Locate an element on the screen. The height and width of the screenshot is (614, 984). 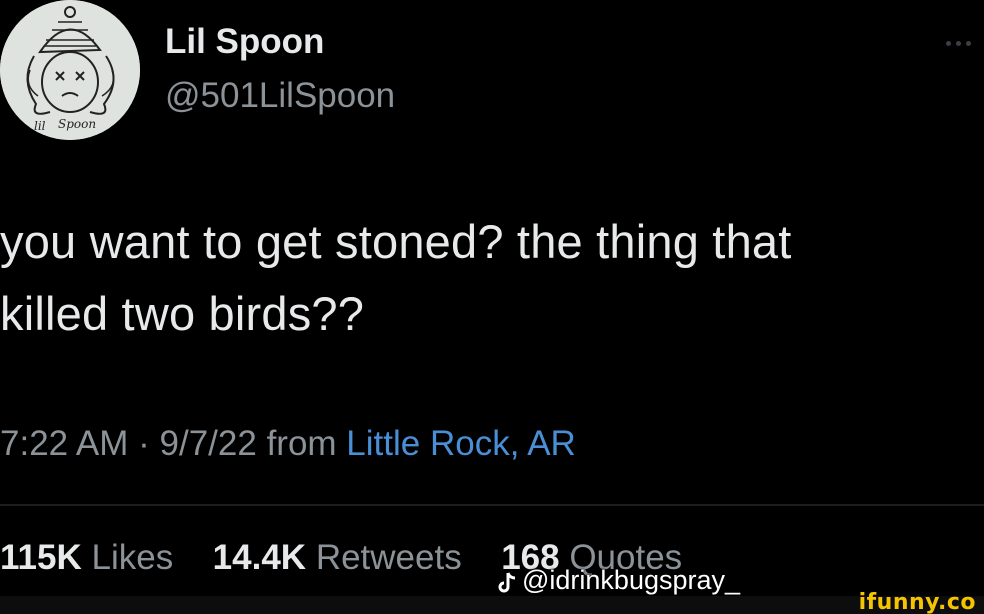
likes-stat: 115K Likes is located at coordinates (91, 557).